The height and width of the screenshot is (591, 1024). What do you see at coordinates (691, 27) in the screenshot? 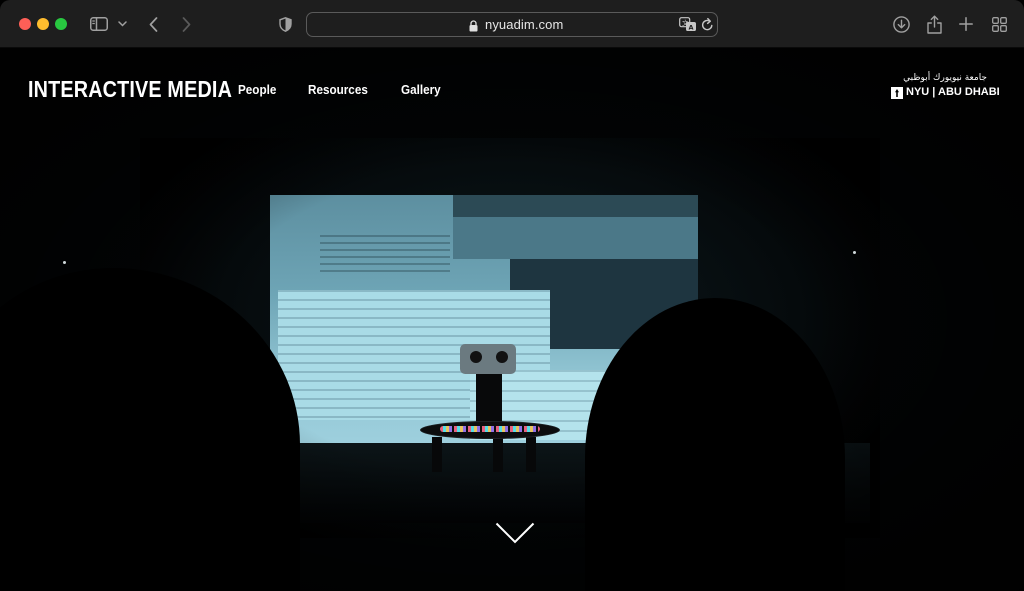
I see `svg-text: A` at bounding box center [691, 27].